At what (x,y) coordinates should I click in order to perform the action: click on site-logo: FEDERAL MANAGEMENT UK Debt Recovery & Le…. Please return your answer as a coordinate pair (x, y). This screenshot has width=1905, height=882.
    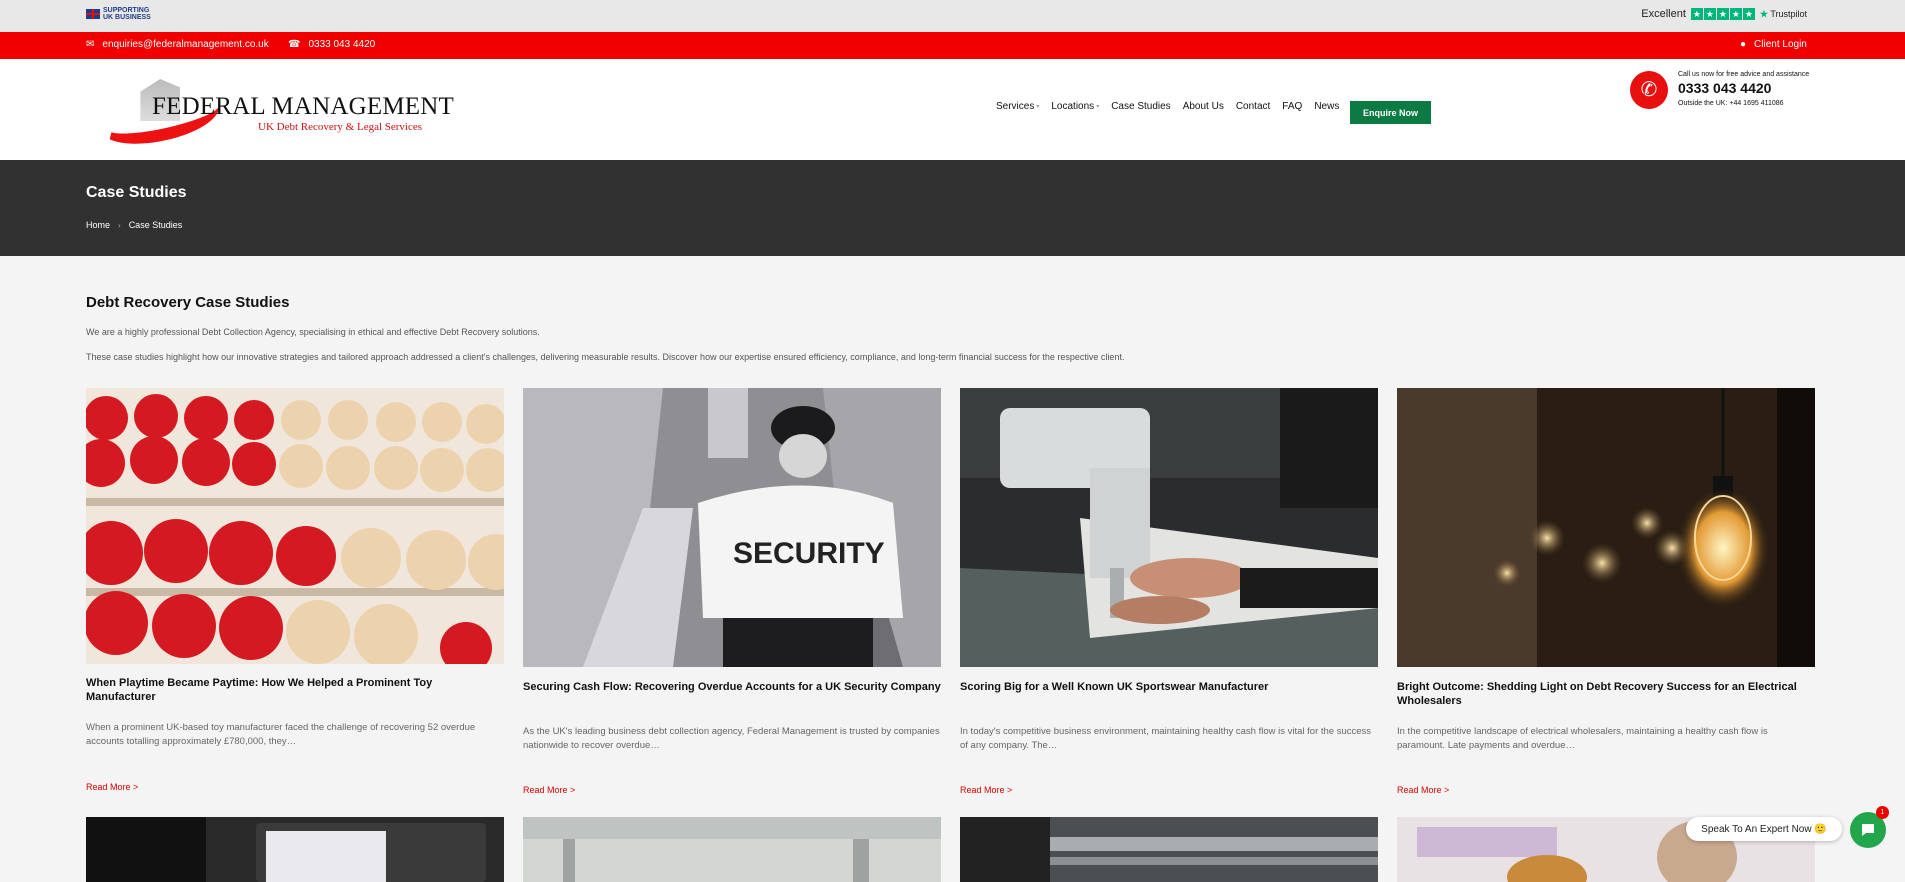
    Looking at the image, I should click on (275, 113).